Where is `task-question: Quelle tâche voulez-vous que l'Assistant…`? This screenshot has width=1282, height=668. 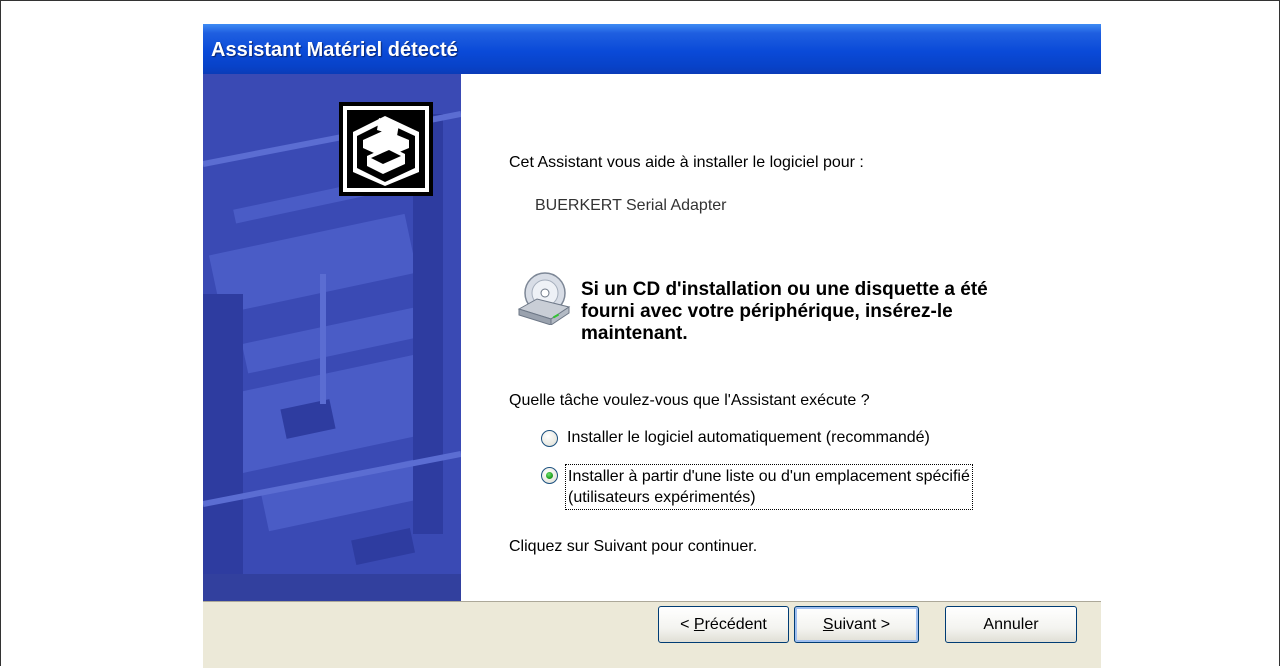 task-question: Quelle tâche voulez-vous que l'Assistant… is located at coordinates (689, 400).